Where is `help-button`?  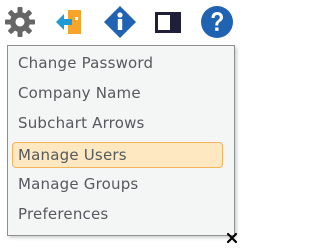 help-button is located at coordinates (217, 22).